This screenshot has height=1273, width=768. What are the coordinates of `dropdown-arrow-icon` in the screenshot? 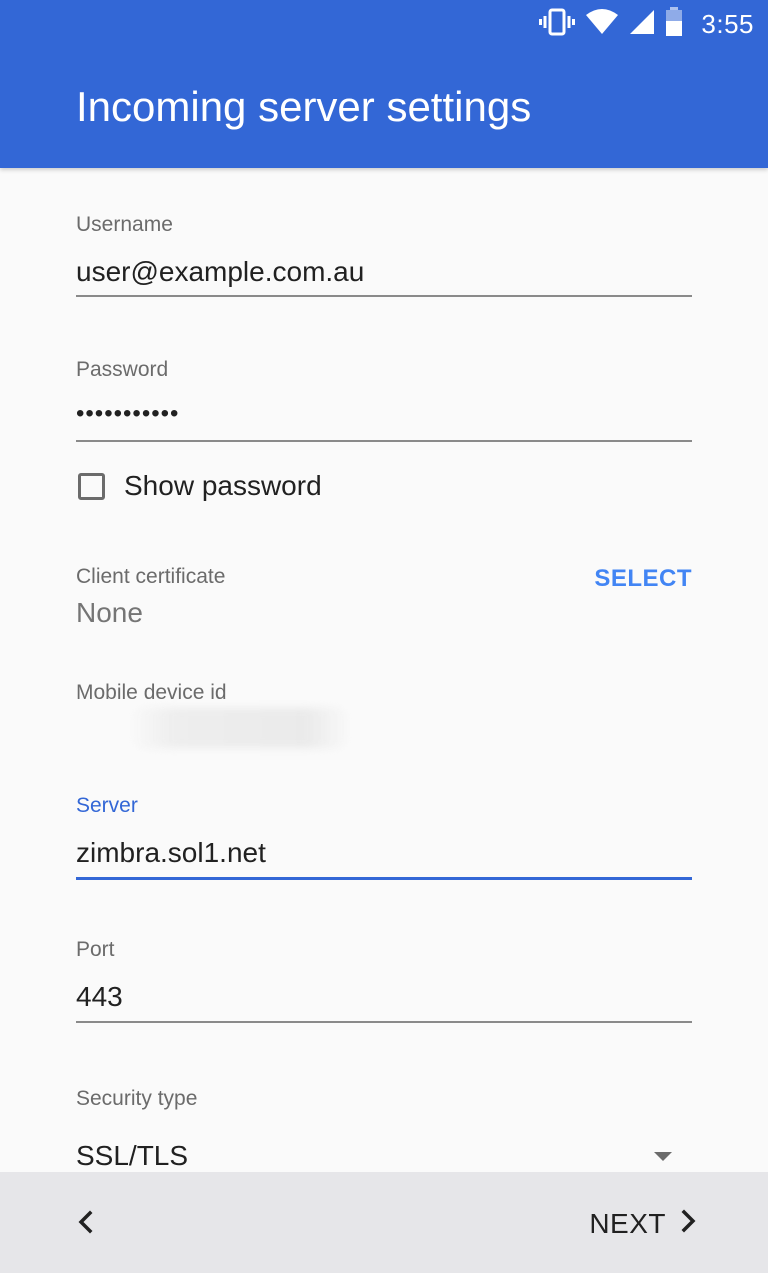 It's located at (663, 1156).